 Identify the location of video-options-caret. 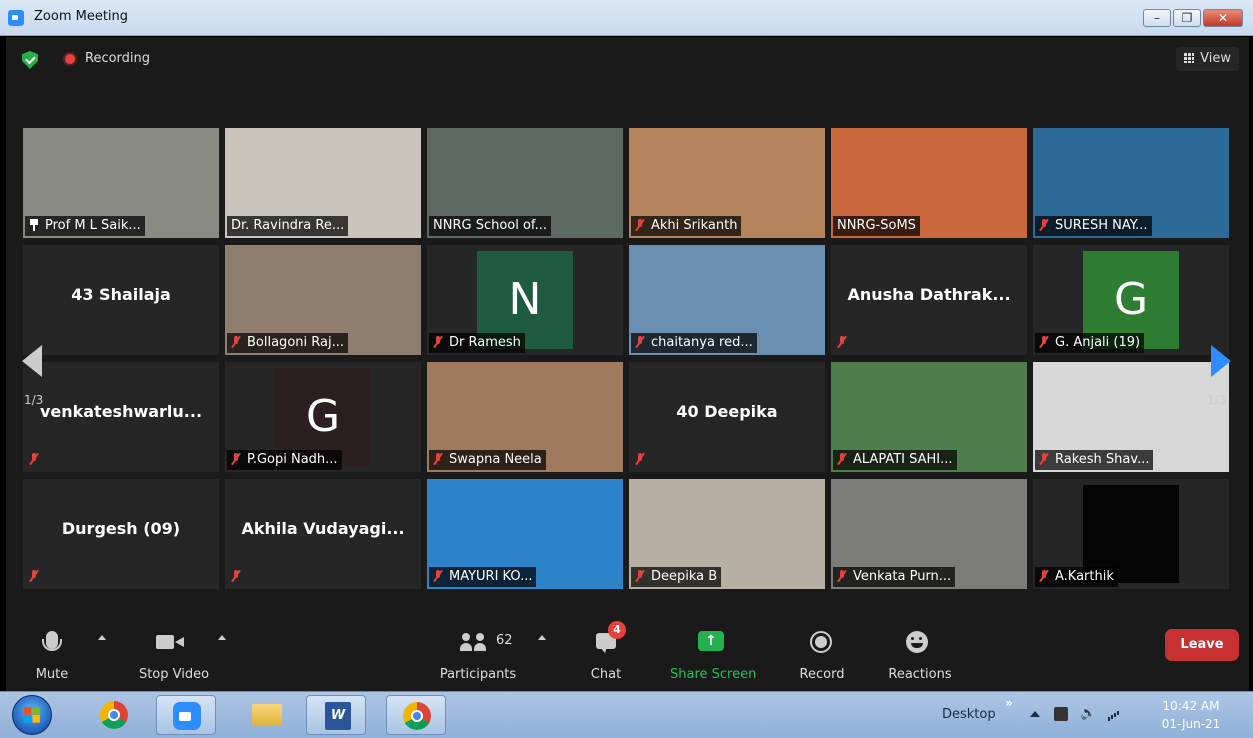
(222, 637).